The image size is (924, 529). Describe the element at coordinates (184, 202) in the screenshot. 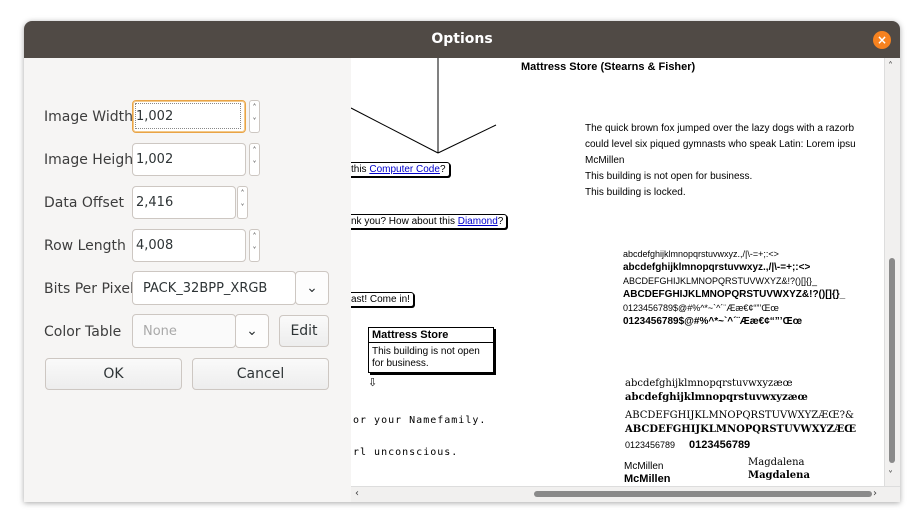

I see `data-offset-input: 2,416` at that location.